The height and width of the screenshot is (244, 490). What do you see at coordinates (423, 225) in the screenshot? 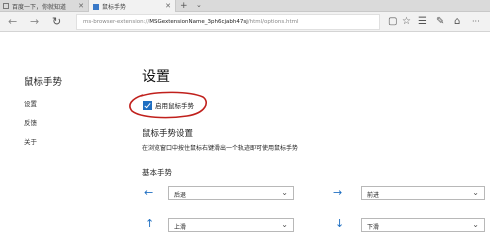
I see `gesture-down-select: 下滑 ⌄` at bounding box center [423, 225].